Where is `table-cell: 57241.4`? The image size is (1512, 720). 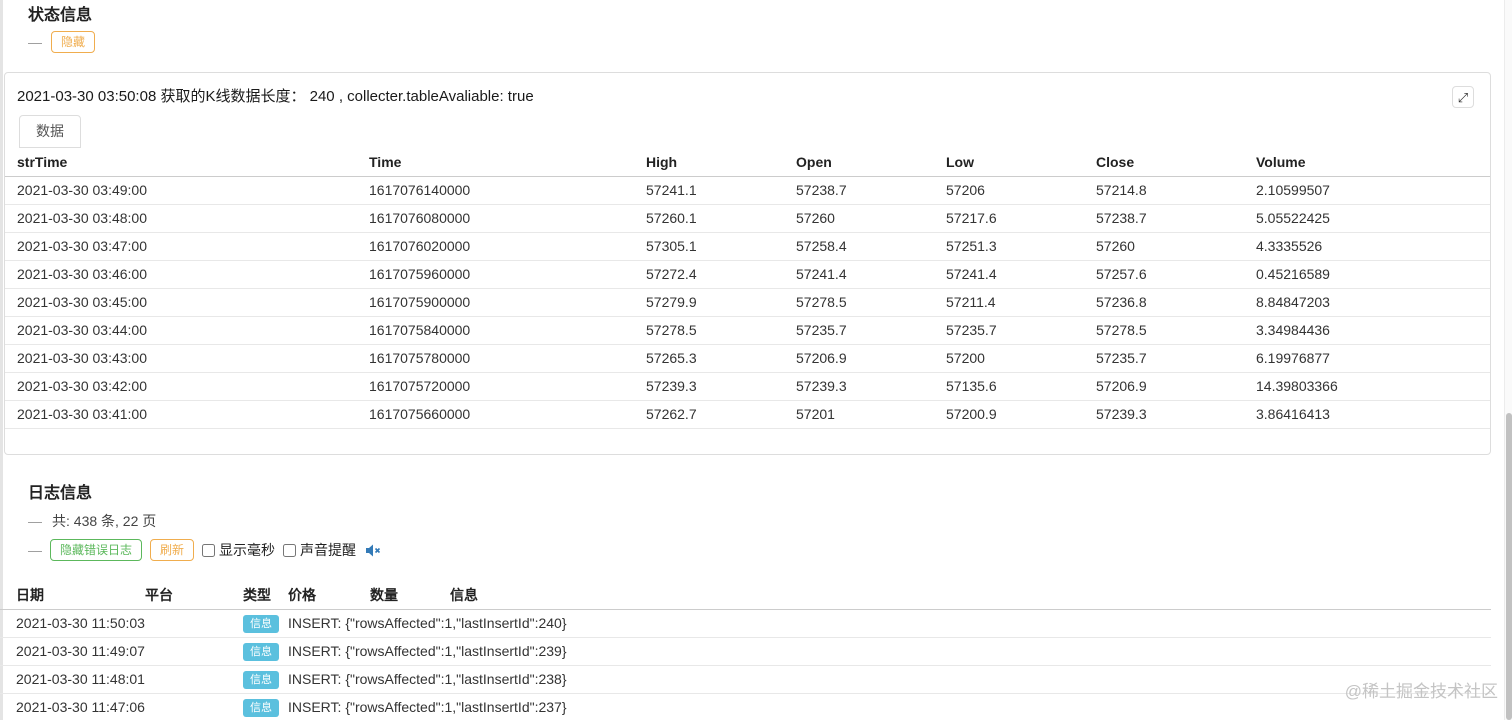
table-cell: 57241.4 is located at coordinates (871, 274).